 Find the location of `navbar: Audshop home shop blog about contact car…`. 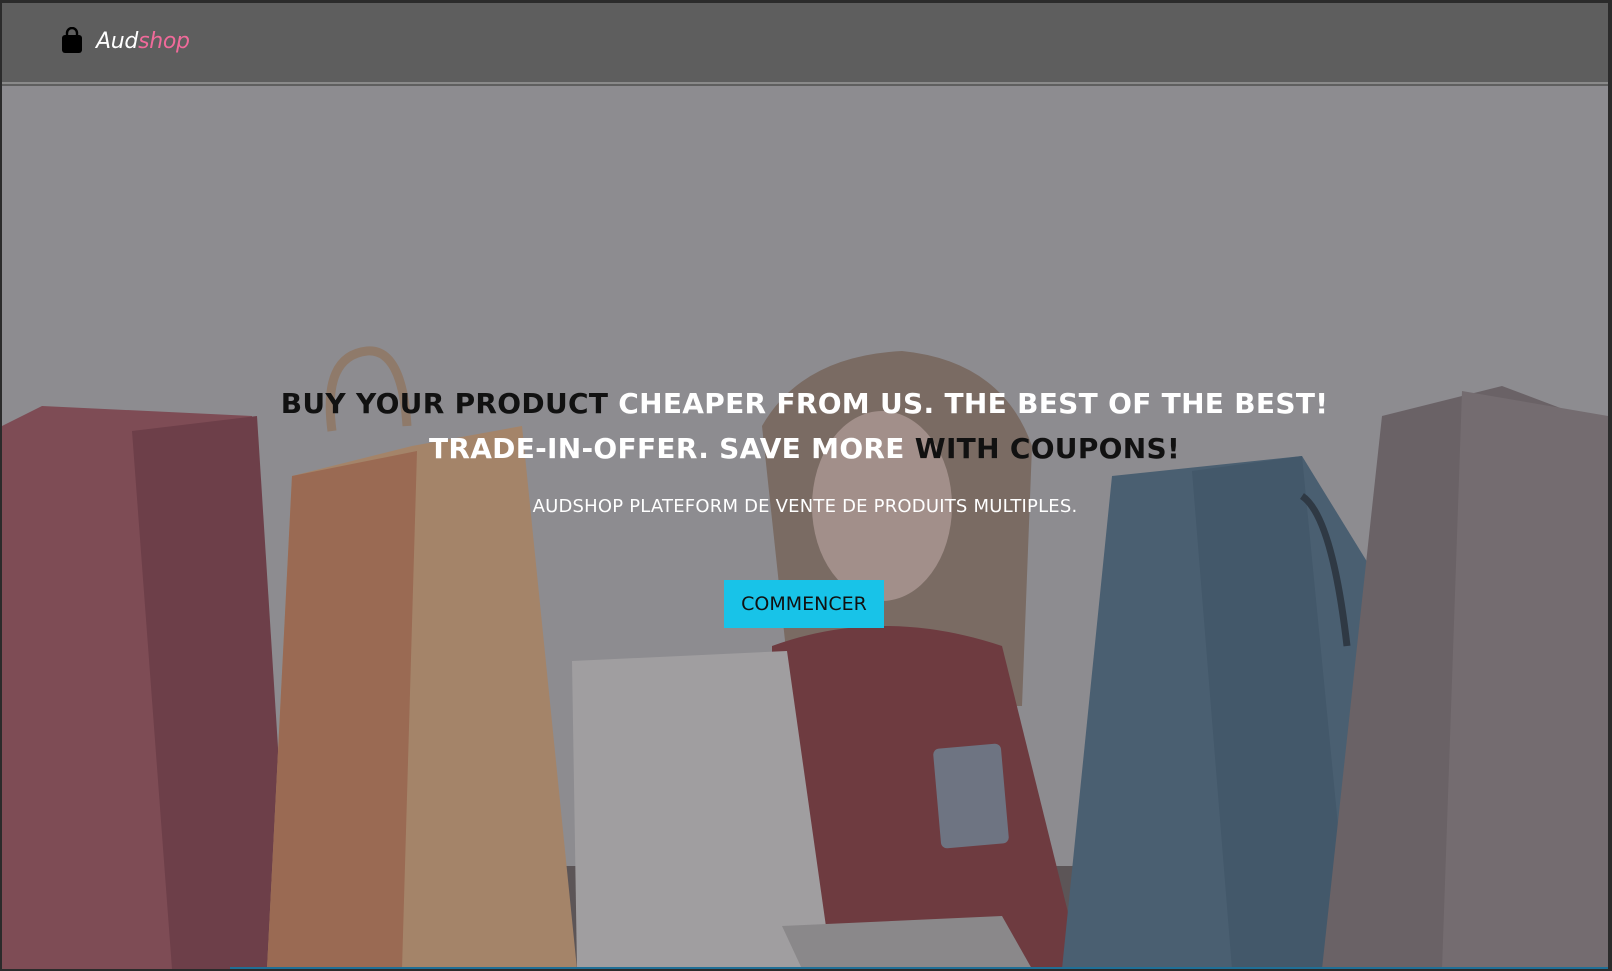

navbar: Audshop home shop blog about contact car… is located at coordinates (805, 43).